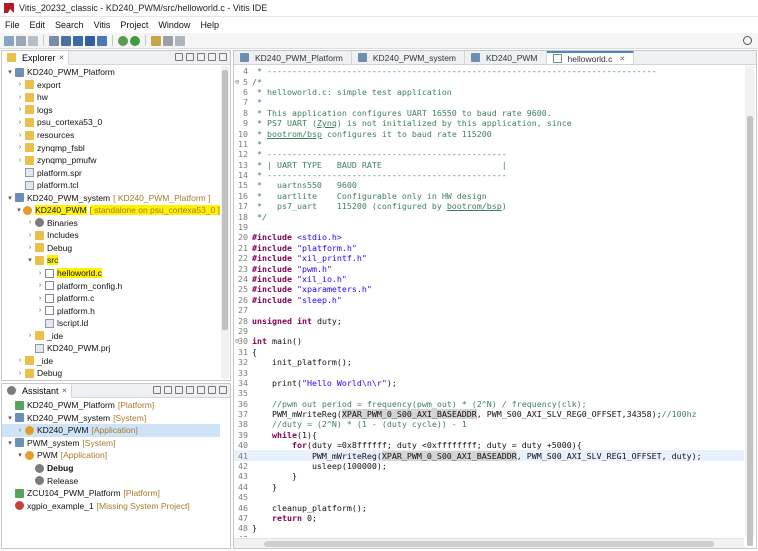 Image resolution: width=758 pixels, height=551 pixels. I want to click on explorer-item-kd240-pwm-prj: KD240_PWM.prj, so click(111, 348).